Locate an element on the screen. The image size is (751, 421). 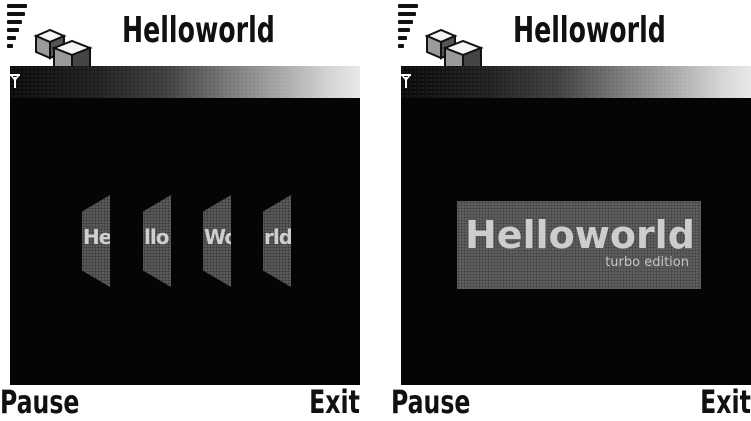
rotating-panel: llo is located at coordinates (157, 241).